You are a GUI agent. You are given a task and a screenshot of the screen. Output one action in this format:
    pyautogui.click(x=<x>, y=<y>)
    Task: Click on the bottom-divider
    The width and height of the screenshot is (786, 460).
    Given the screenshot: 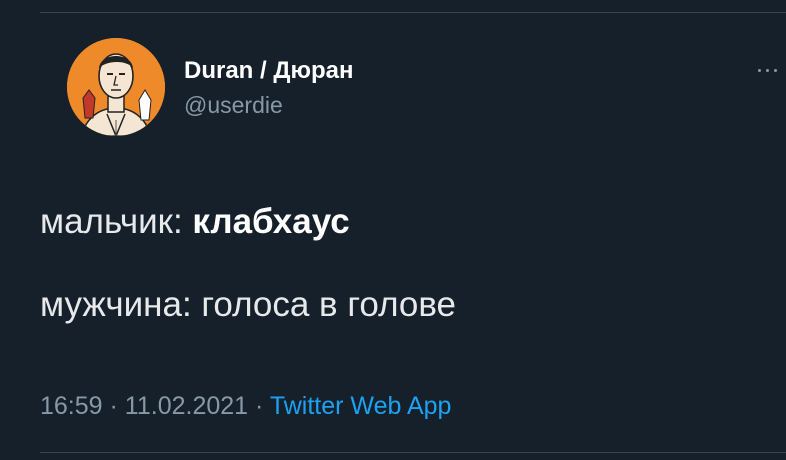 What is the action you would take?
    pyautogui.click(x=413, y=452)
    